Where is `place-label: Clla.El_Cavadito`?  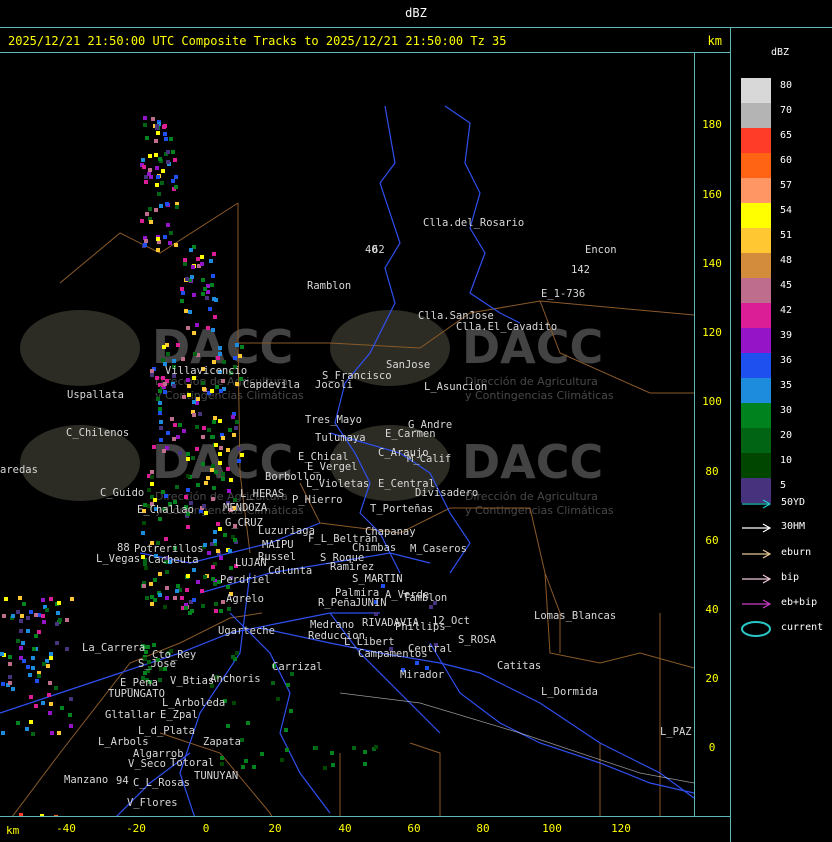
place-label: Clla.El_Cavadito is located at coordinates (506, 327).